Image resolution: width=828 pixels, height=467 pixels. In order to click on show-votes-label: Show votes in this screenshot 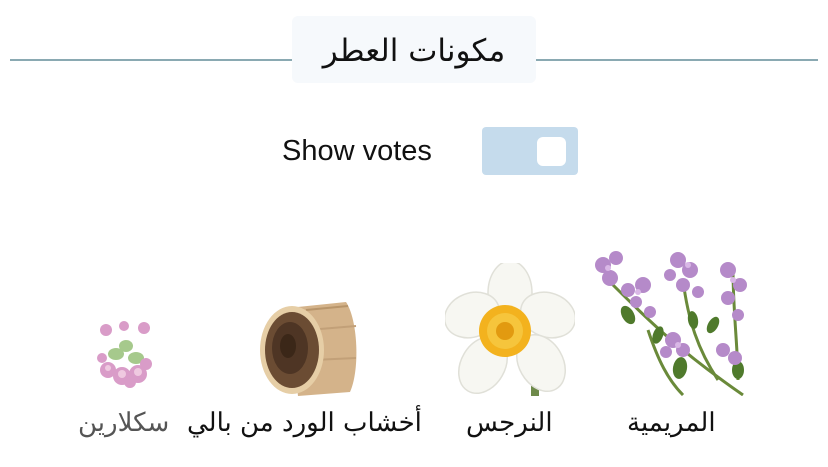, I will do `click(357, 151)`.